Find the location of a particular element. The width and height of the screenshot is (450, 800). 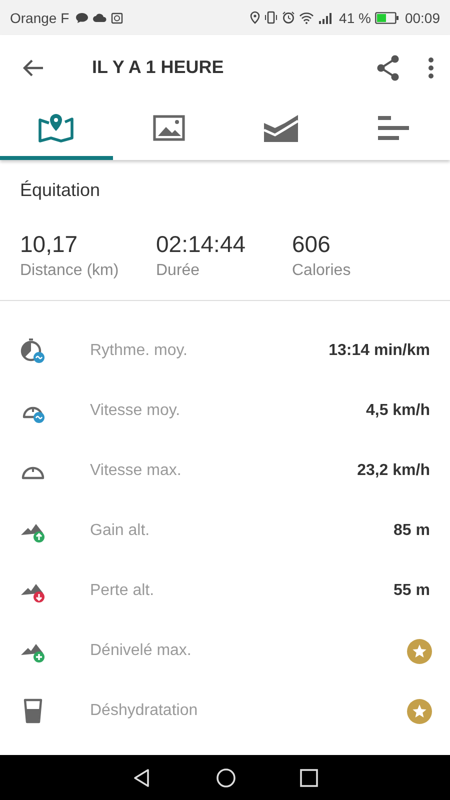

metric-label: Vitesse moy. is located at coordinates (136, 411).